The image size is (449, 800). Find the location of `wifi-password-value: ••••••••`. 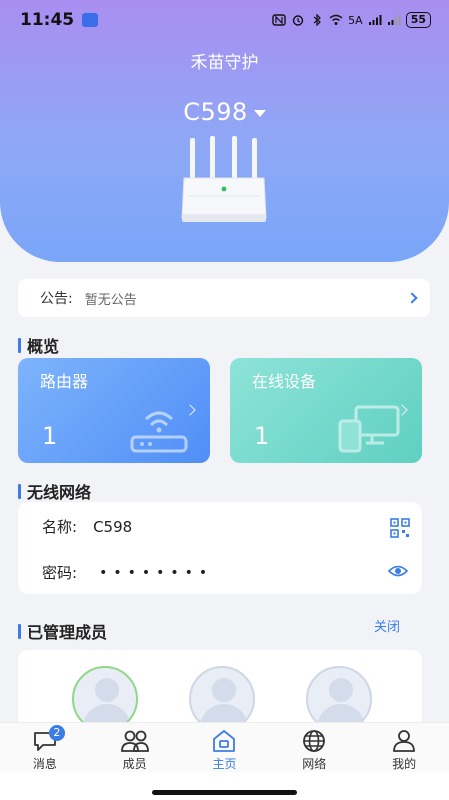

wifi-password-value: •••••••• is located at coordinates (156, 572).